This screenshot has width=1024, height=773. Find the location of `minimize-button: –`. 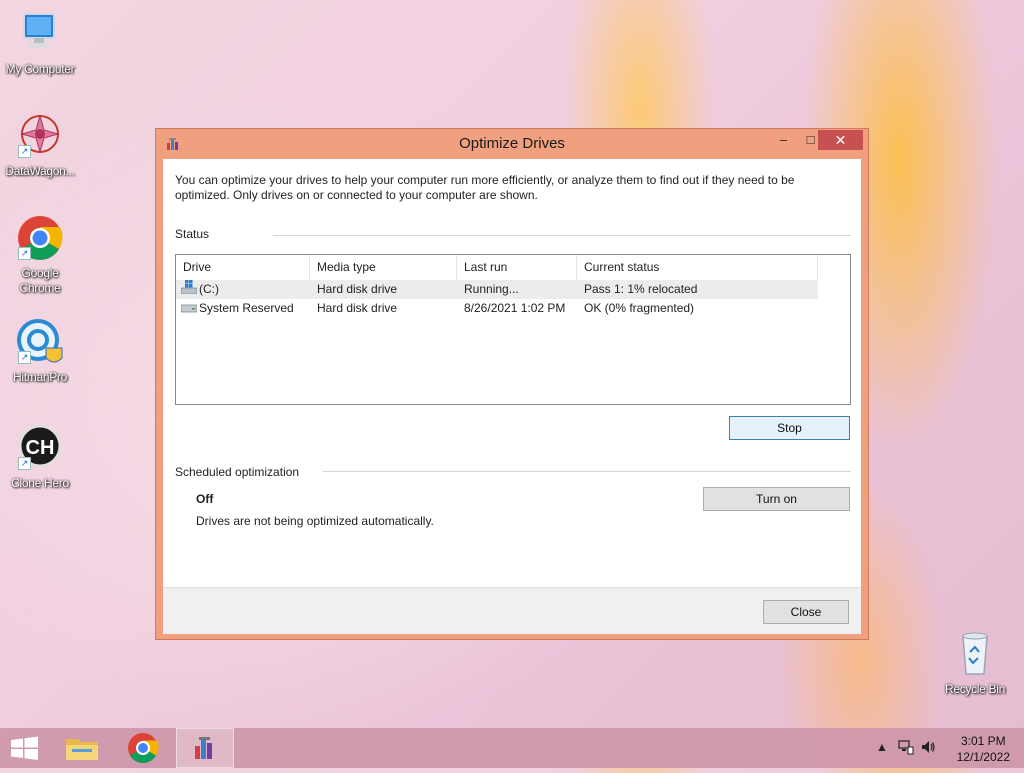

minimize-button: – is located at coordinates (783, 140).